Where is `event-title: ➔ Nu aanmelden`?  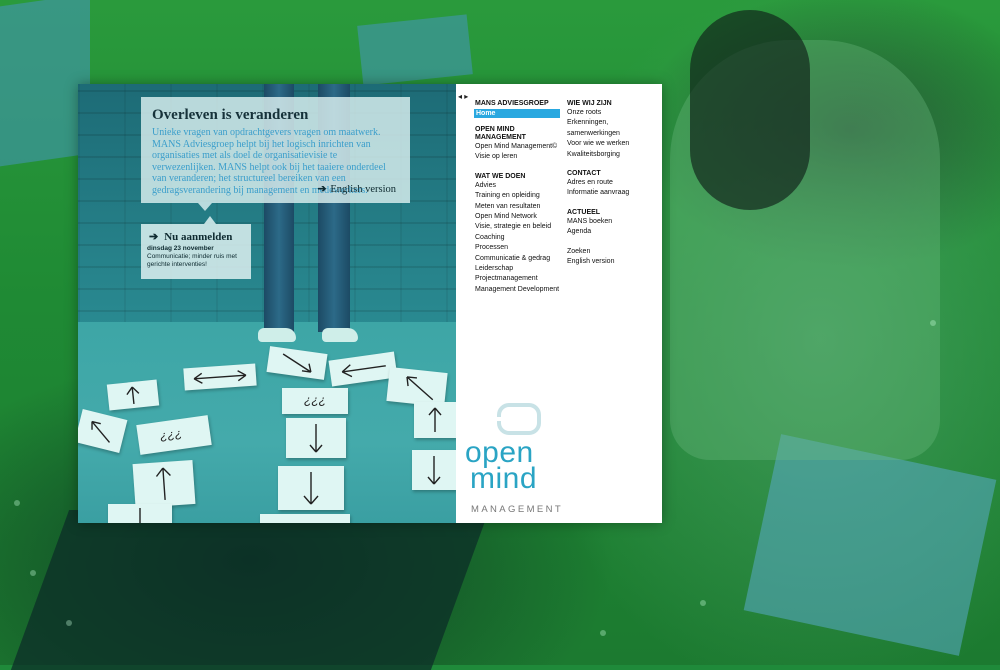
event-title: ➔ Nu aanmelden is located at coordinates (197, 236).